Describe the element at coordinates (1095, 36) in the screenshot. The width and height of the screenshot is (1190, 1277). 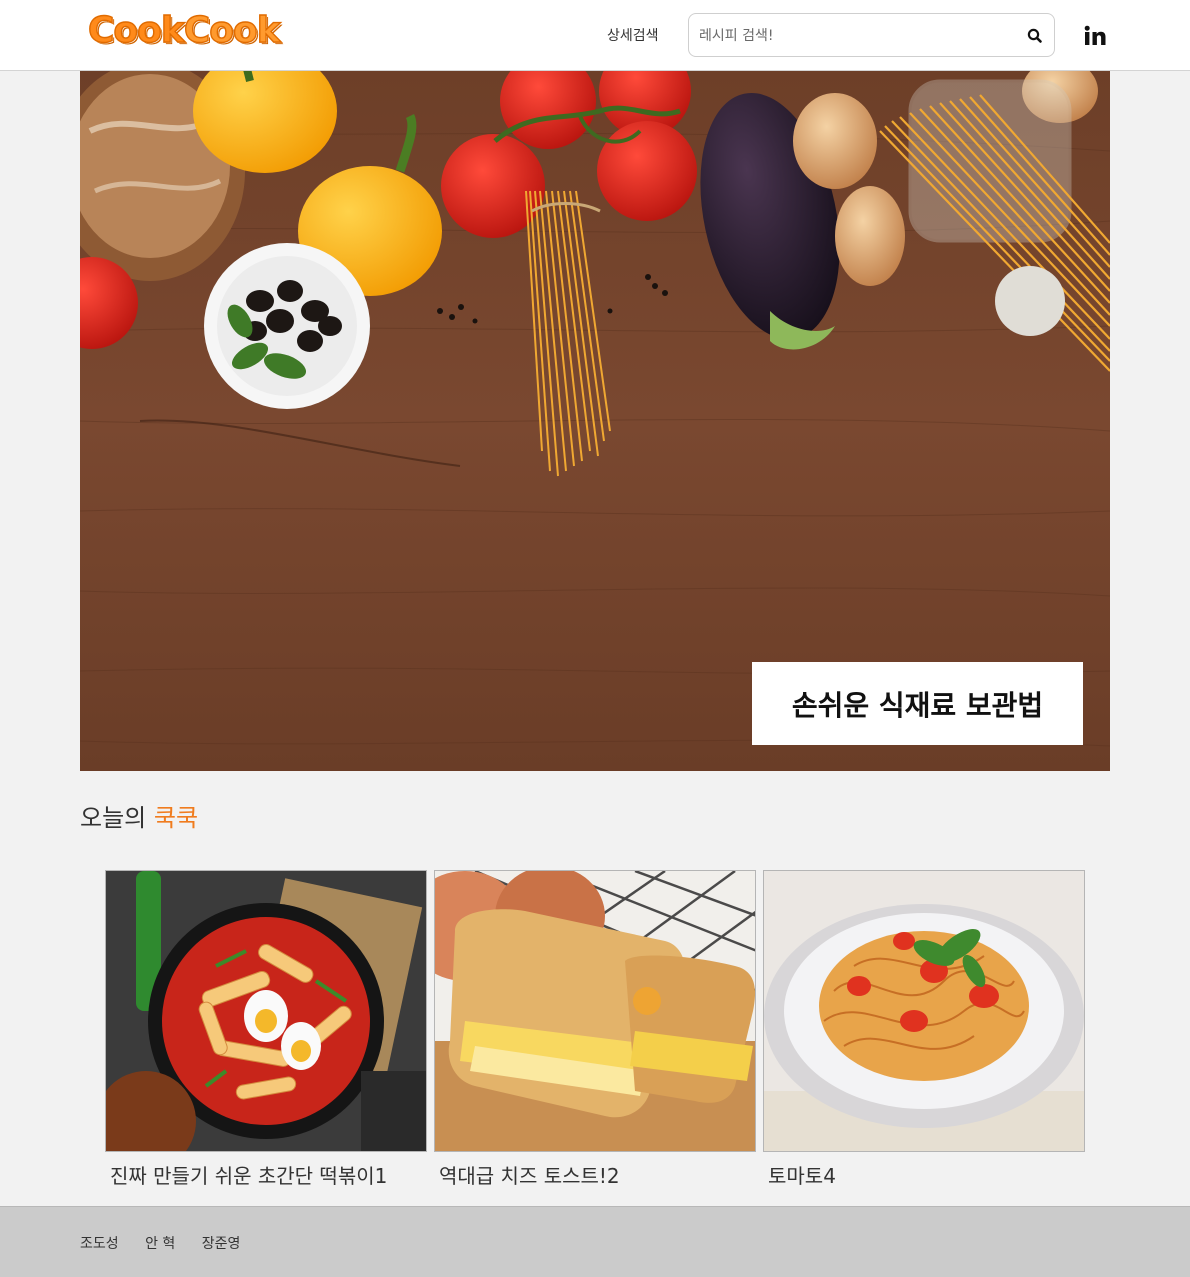
I see `linkedin-icon` at that location.